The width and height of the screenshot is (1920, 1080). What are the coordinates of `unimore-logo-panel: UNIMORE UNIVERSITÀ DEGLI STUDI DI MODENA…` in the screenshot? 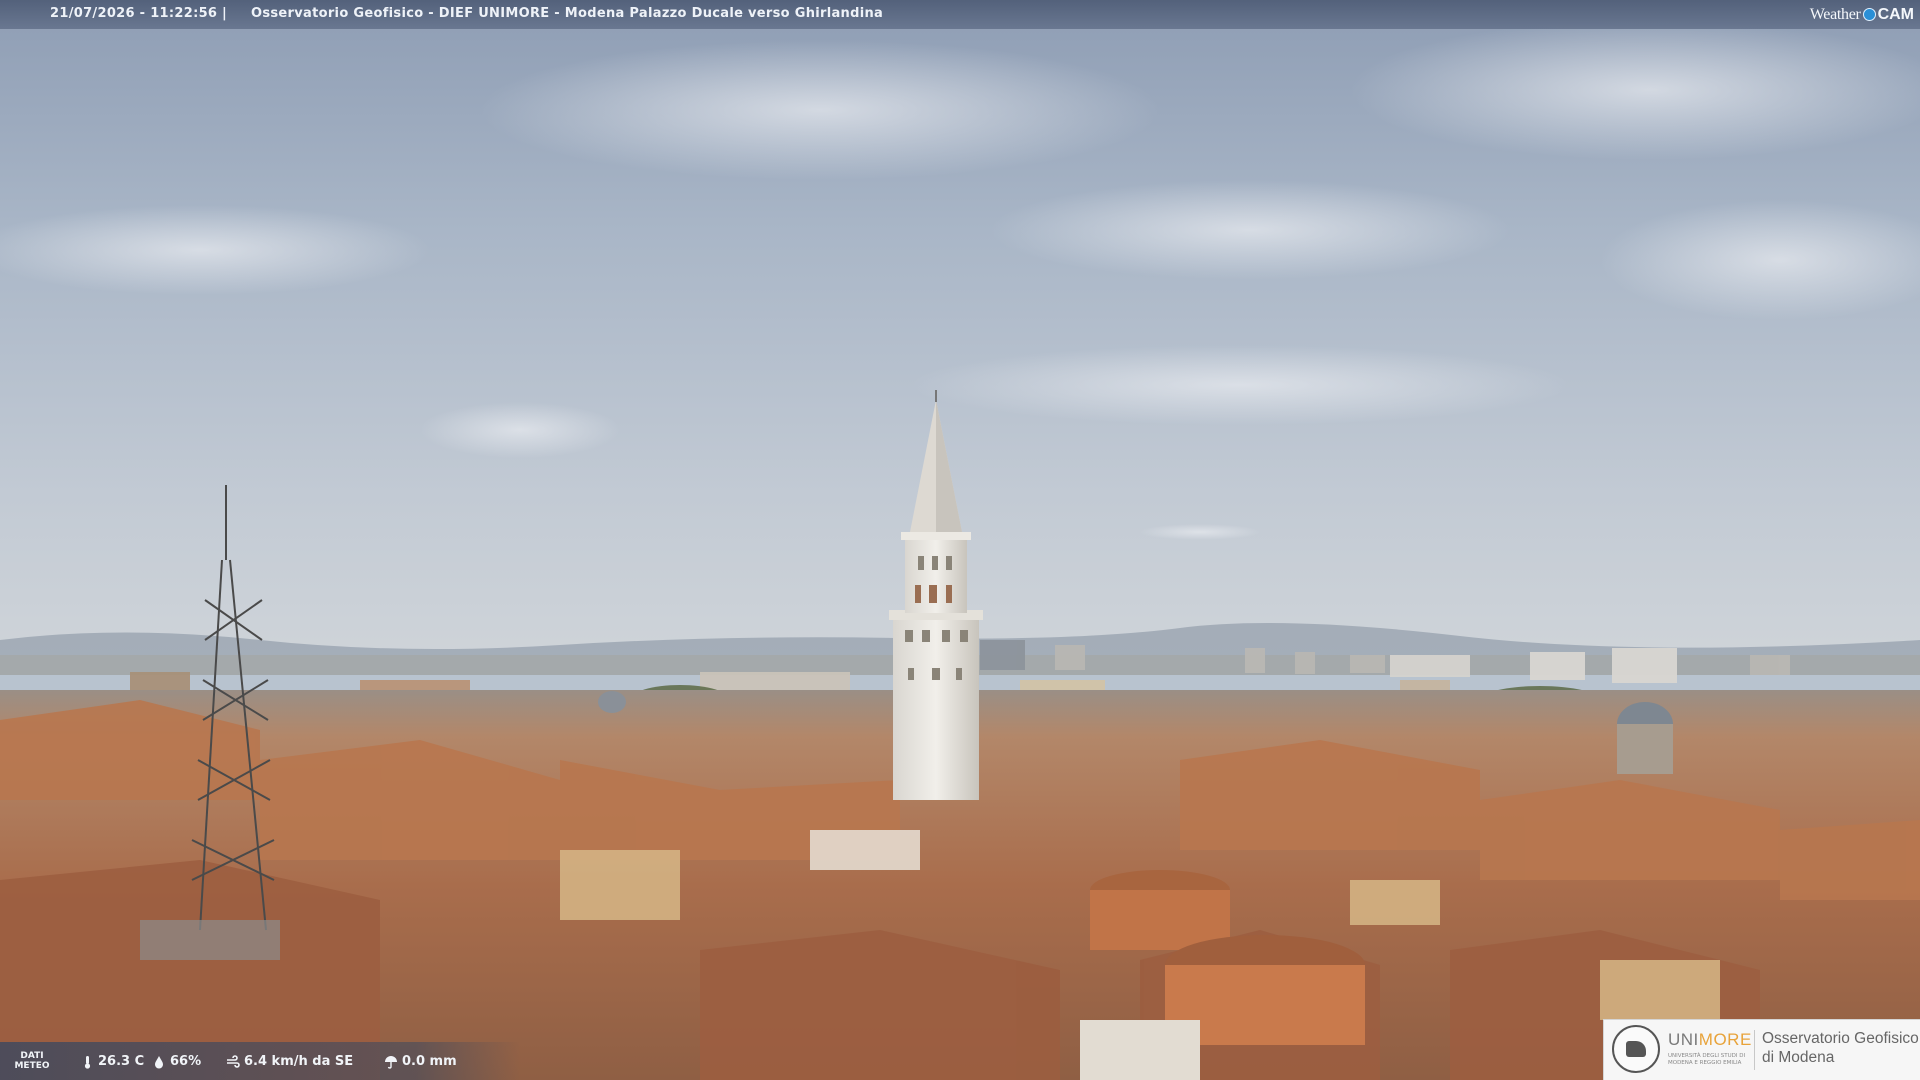 It's located at (1761, 1049).